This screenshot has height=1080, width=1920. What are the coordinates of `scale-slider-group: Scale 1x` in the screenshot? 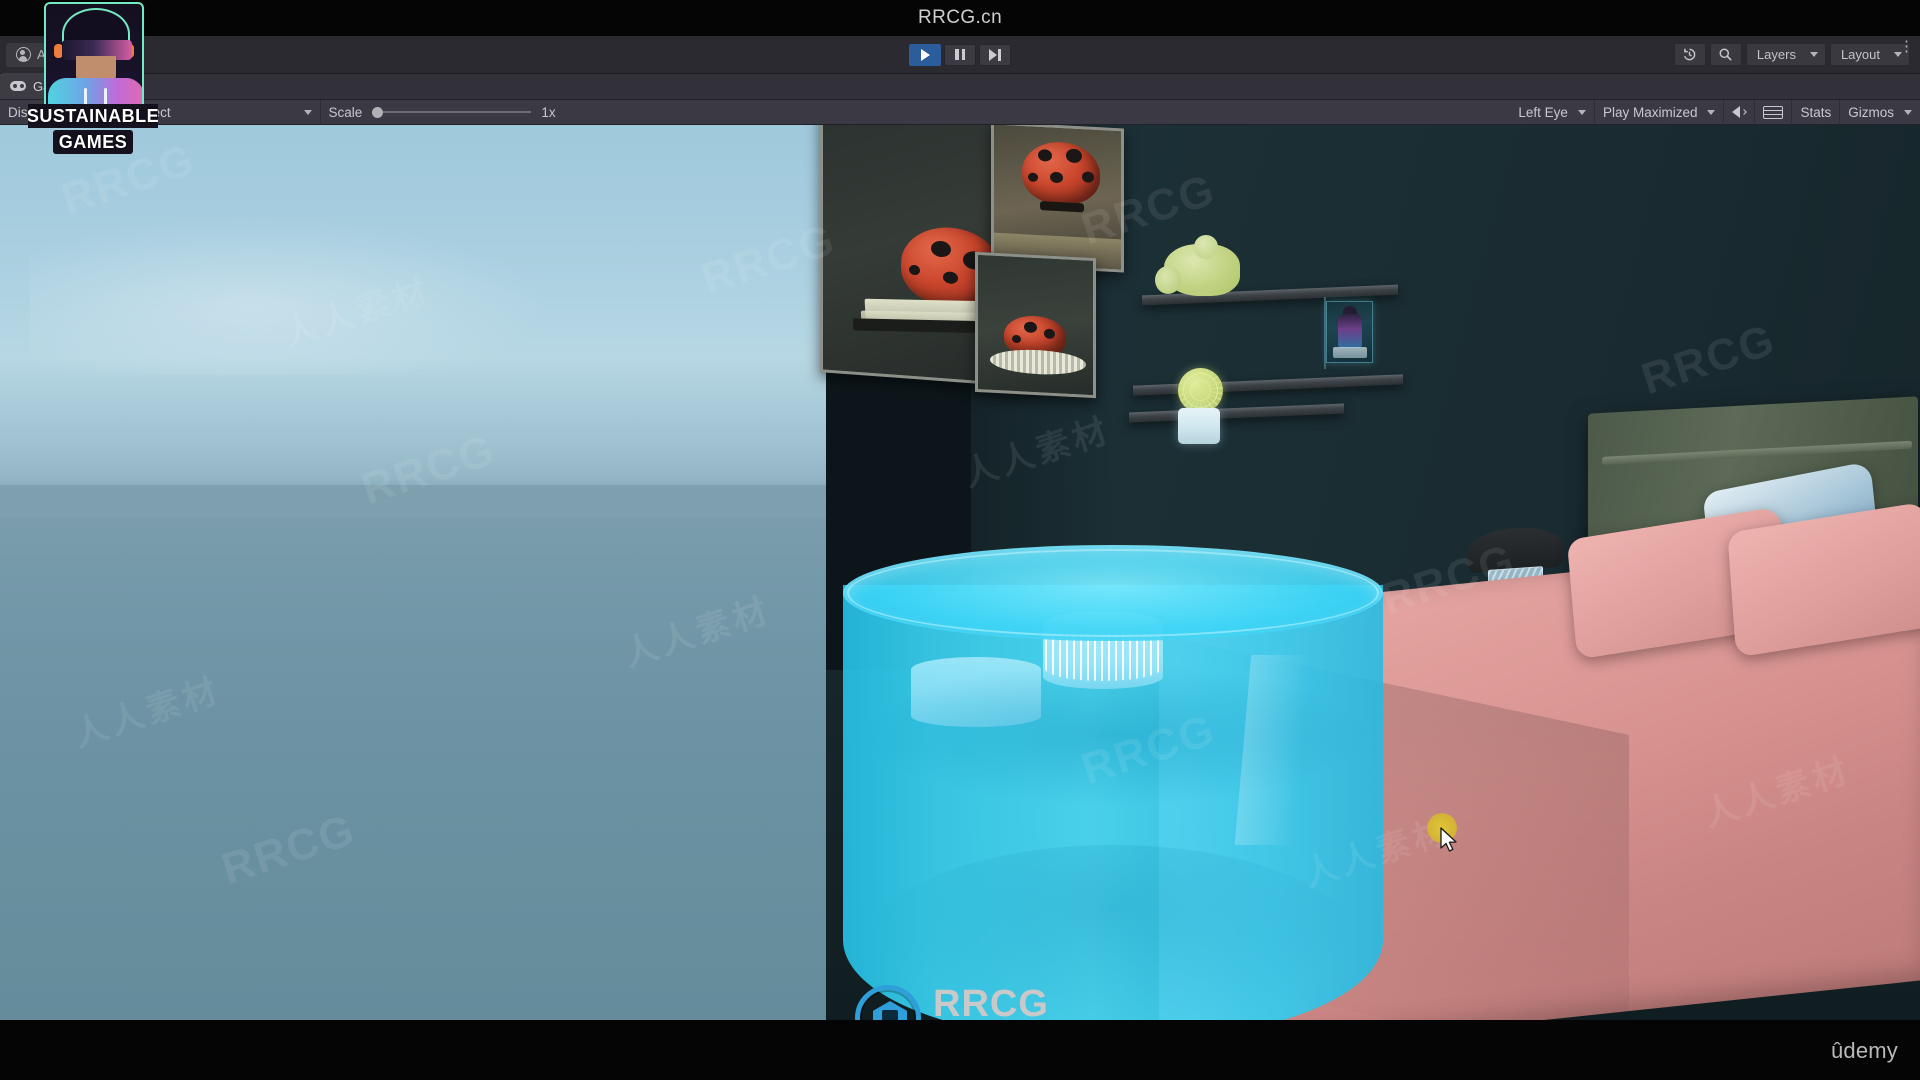 It's located at (442, 112).